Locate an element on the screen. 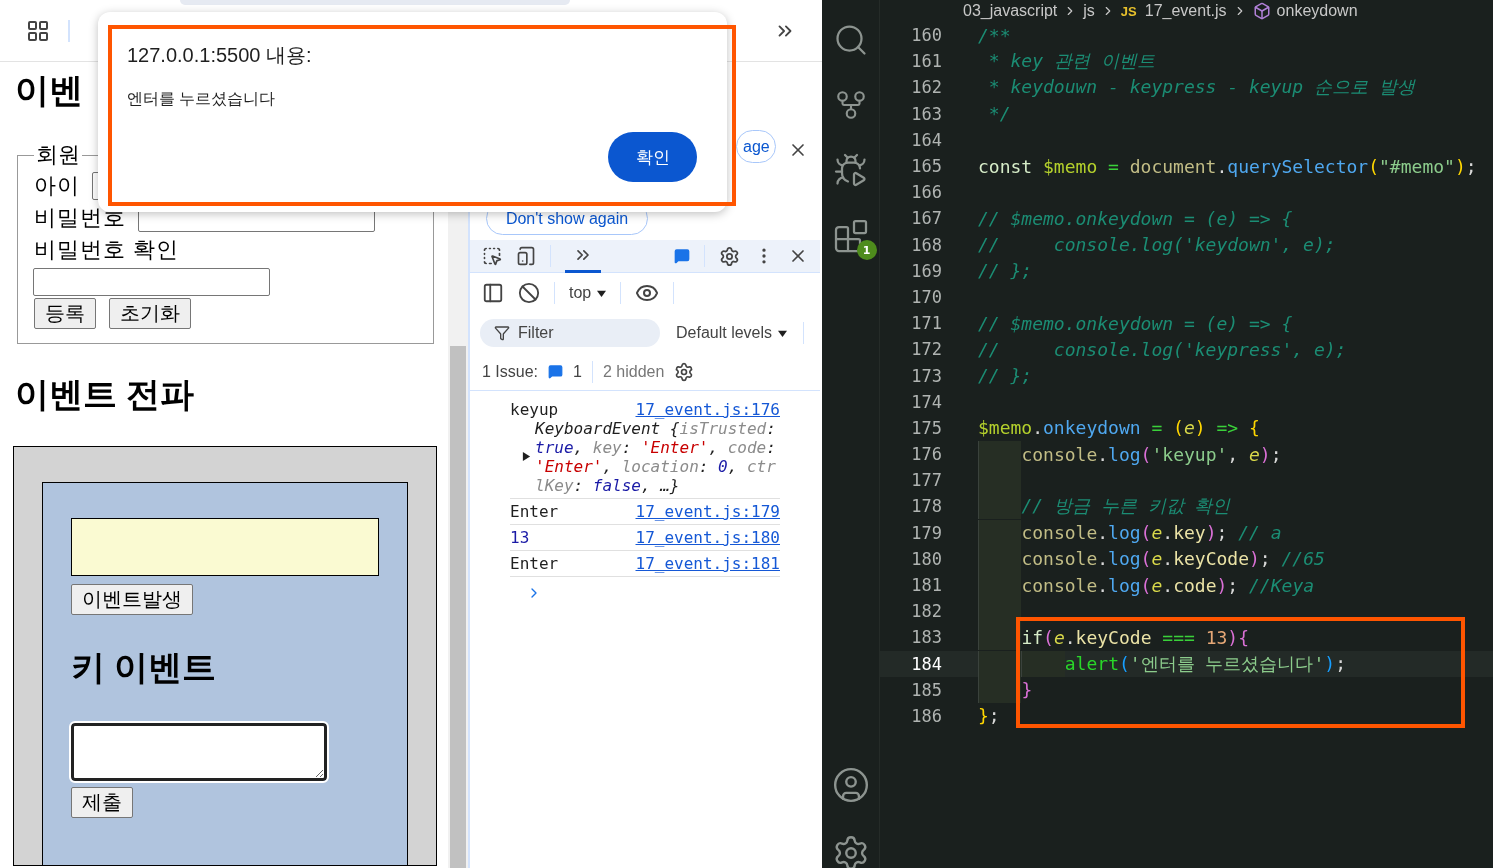  code-text: console.log(e.keyCode); //65 is located at coordinates (1173, 559).